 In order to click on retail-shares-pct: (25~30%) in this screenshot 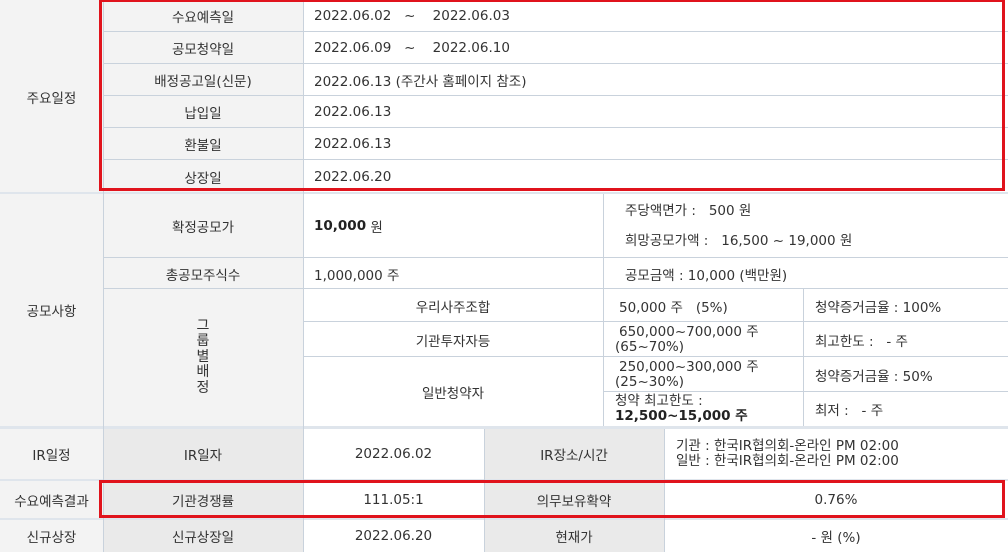, I will do `click(650, 381)`.